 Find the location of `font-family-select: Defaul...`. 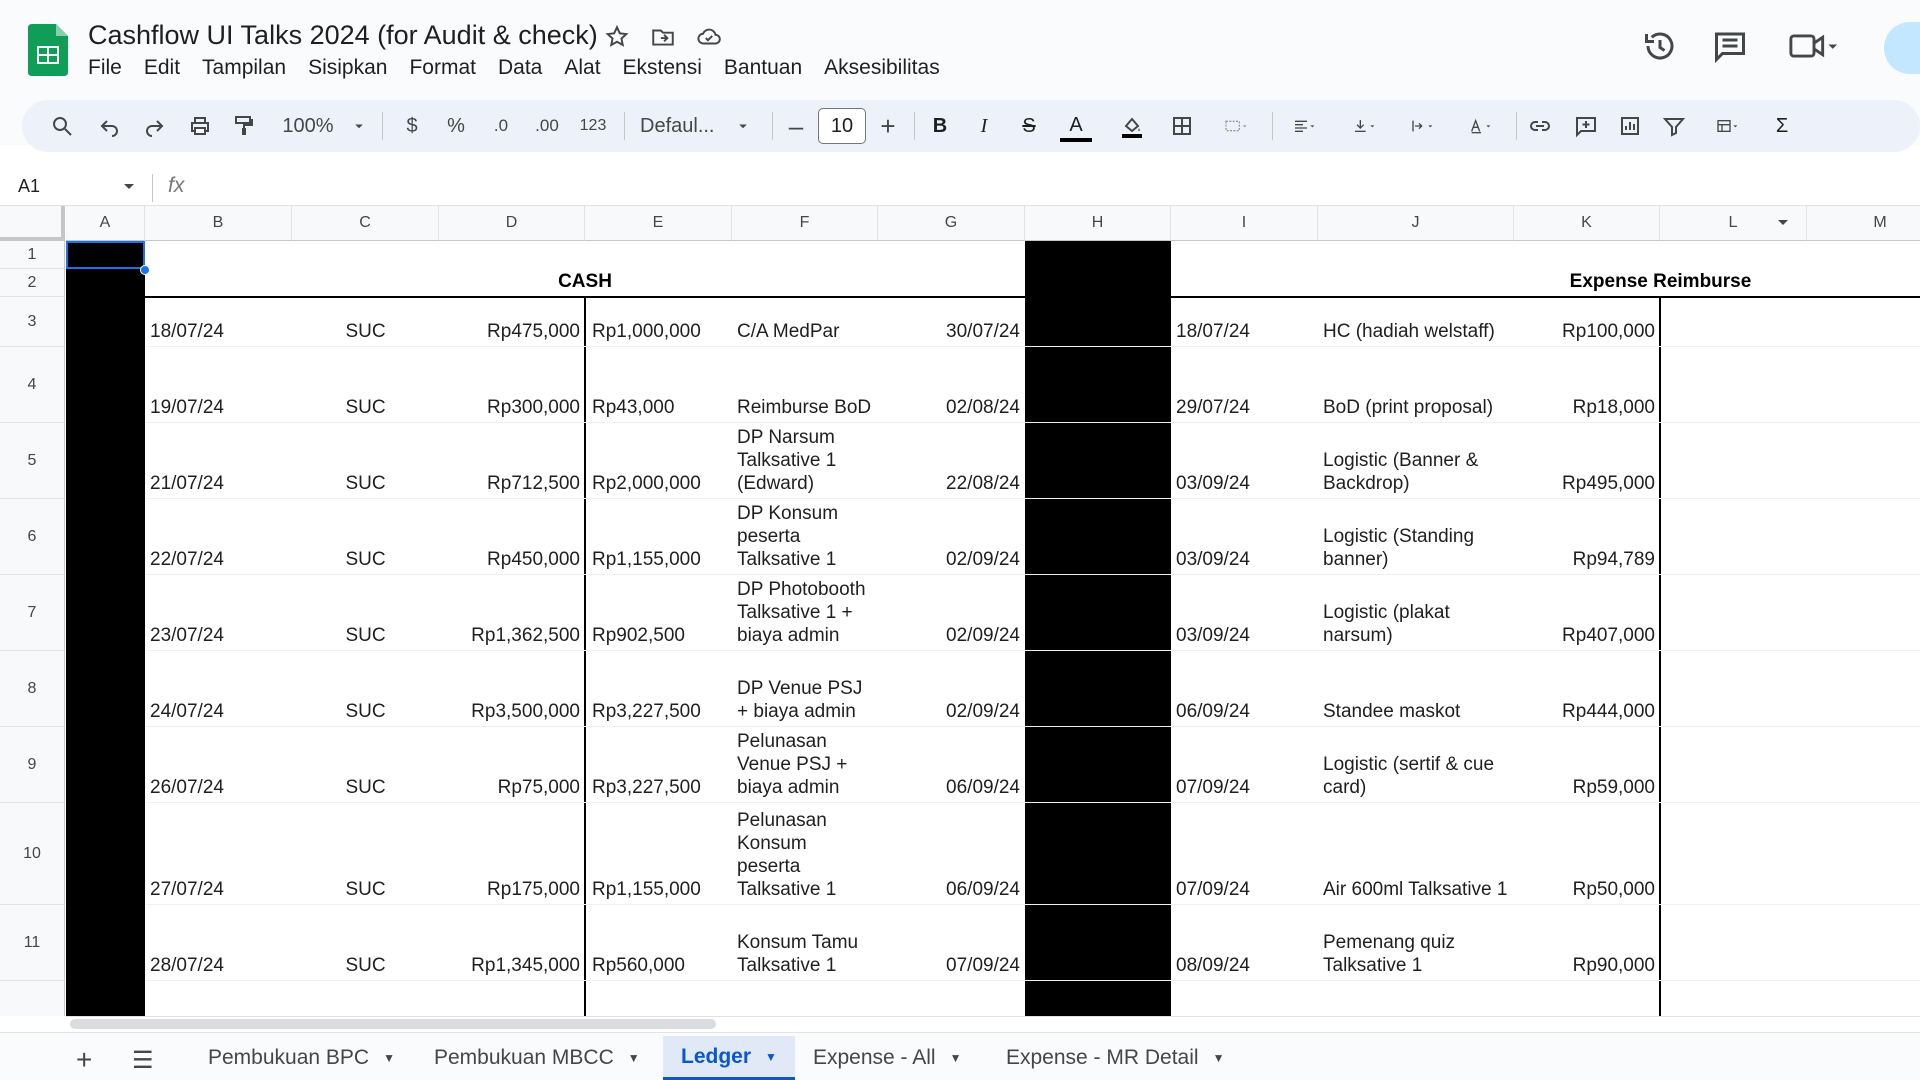

font-family-select: Defaul... is located at coordinates (690, 126).